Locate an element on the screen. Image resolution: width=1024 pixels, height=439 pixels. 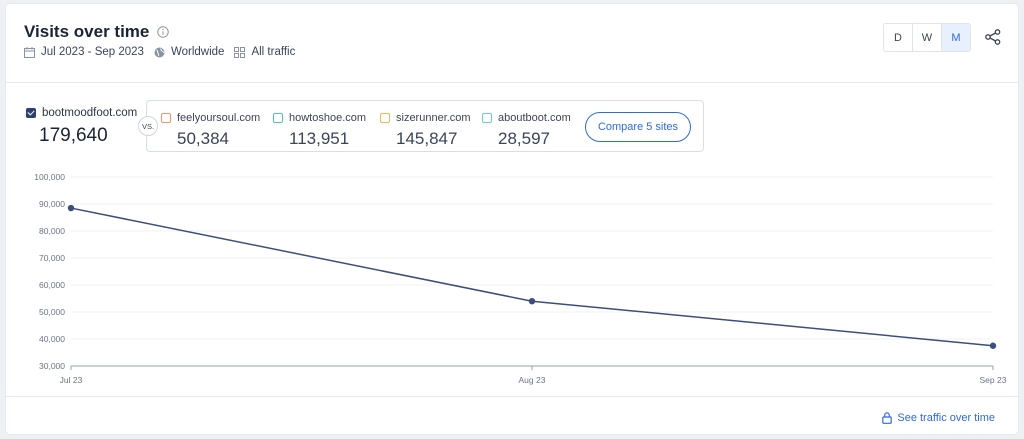
card-footer: See traffic over time is located at coordinates (512, 415).